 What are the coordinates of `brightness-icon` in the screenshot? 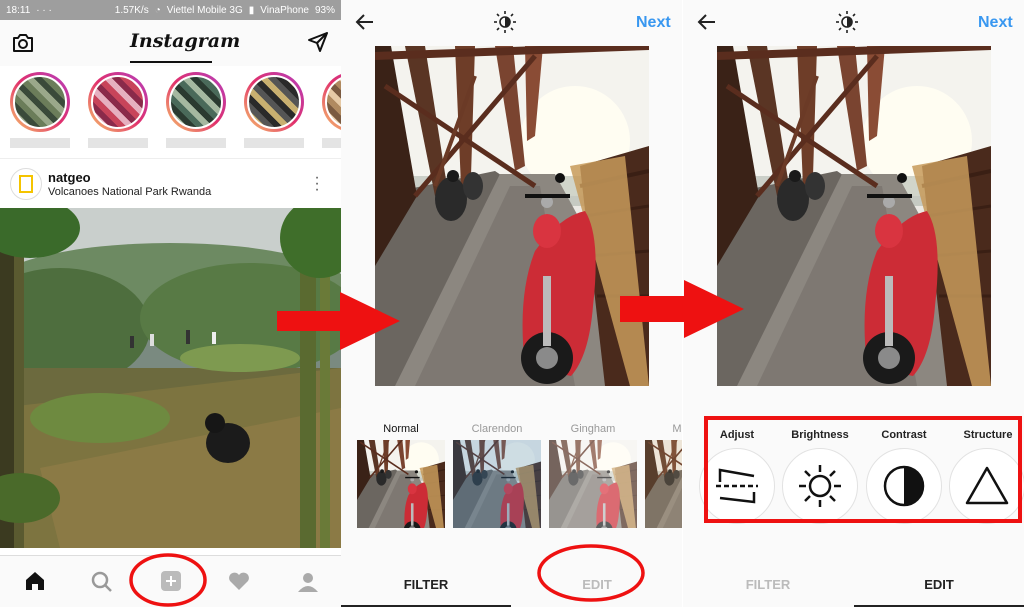 It's located at (820, 486).